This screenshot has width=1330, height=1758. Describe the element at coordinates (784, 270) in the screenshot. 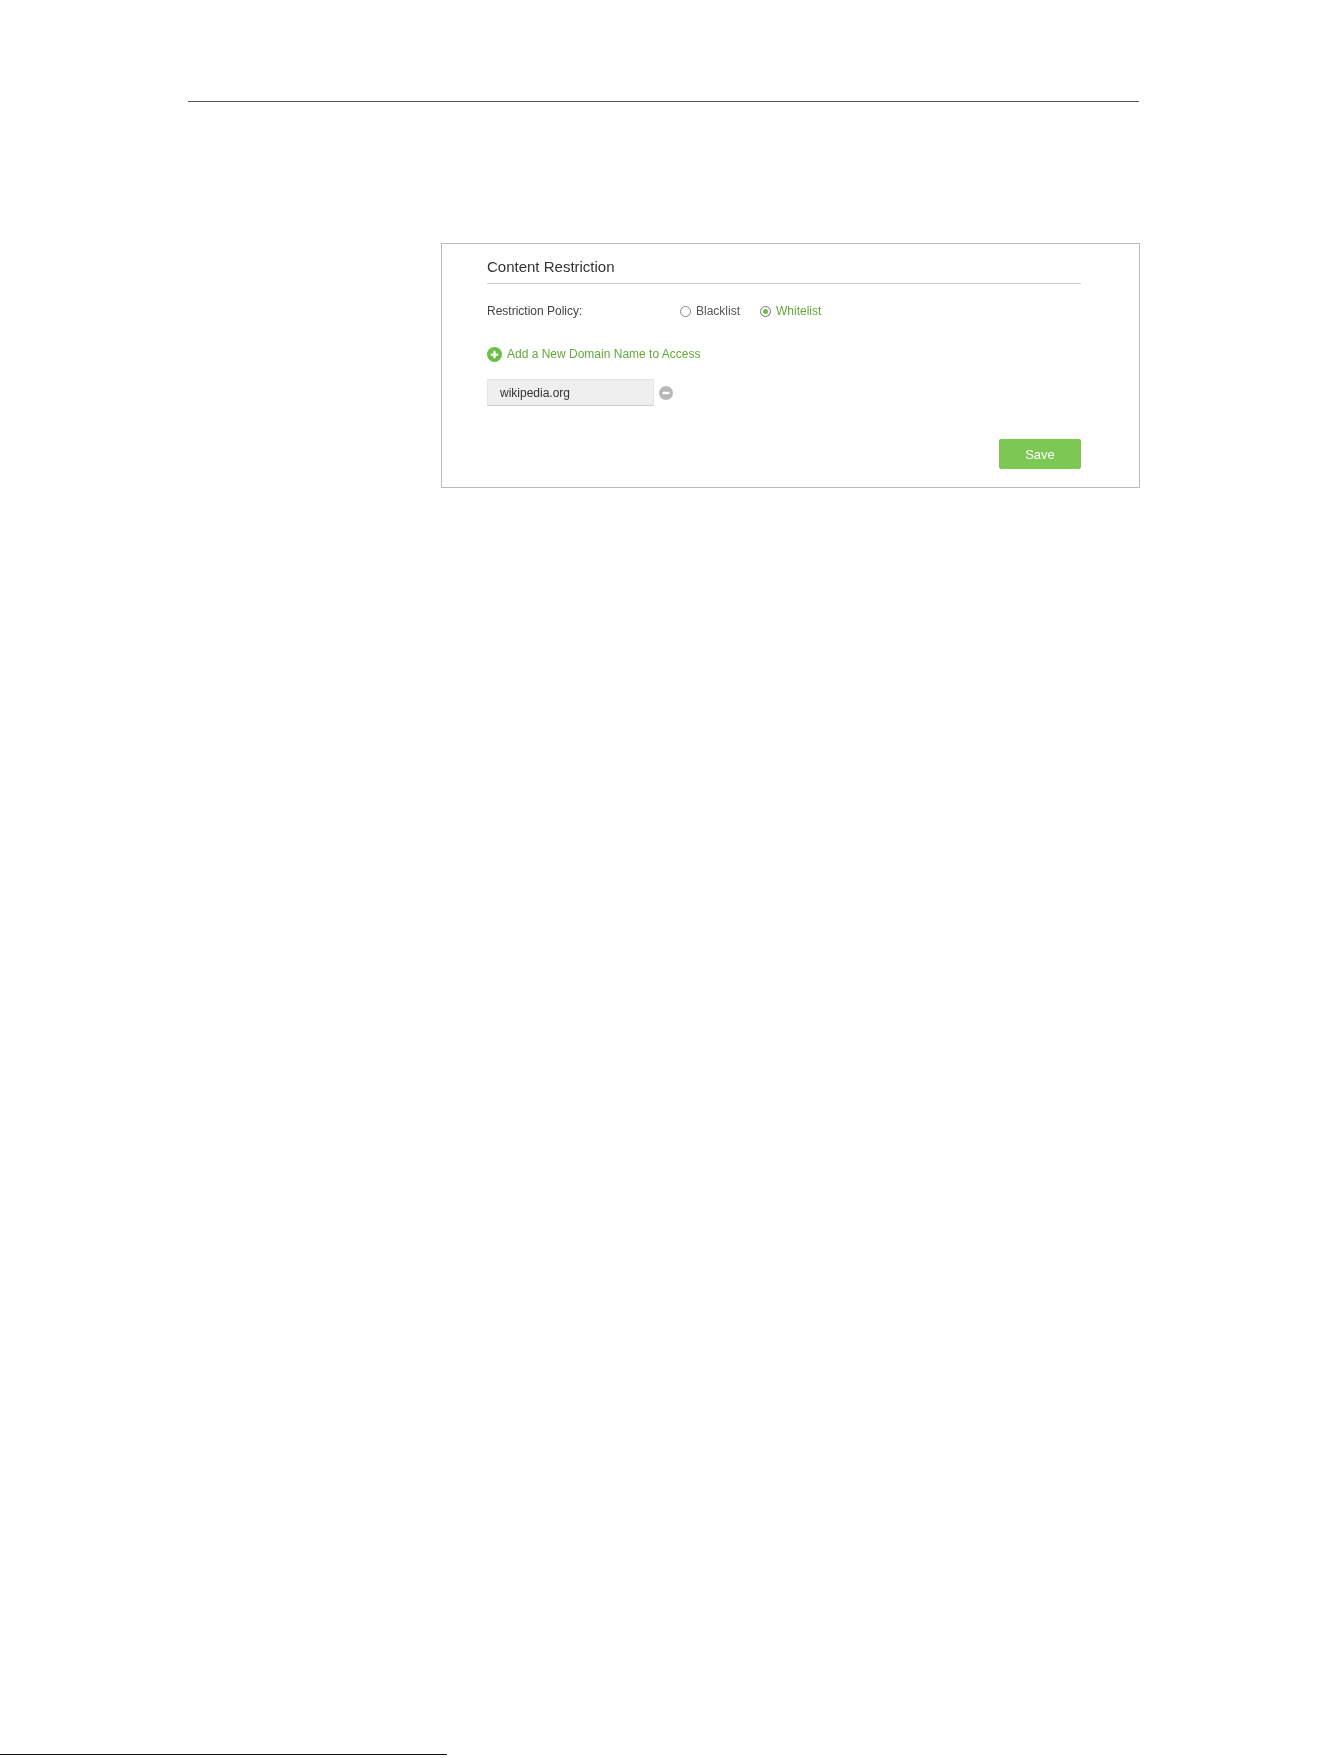

I see `section-title: Content Restriction` at that location.